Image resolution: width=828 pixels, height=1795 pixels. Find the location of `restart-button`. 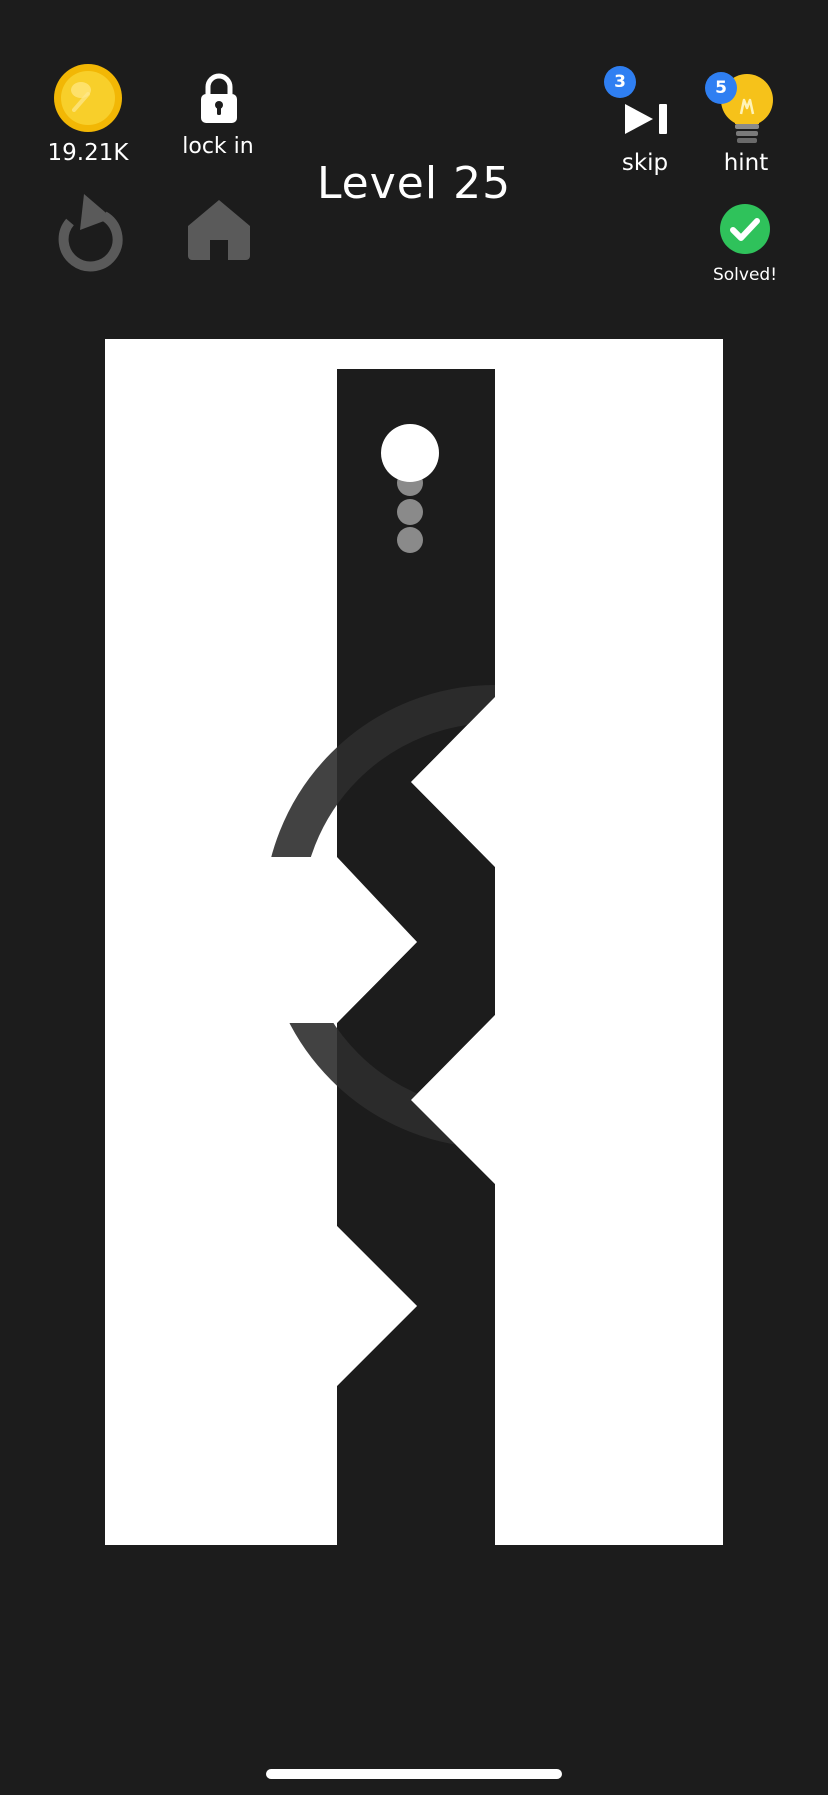

restart-button is located at coordinates (89, 231).